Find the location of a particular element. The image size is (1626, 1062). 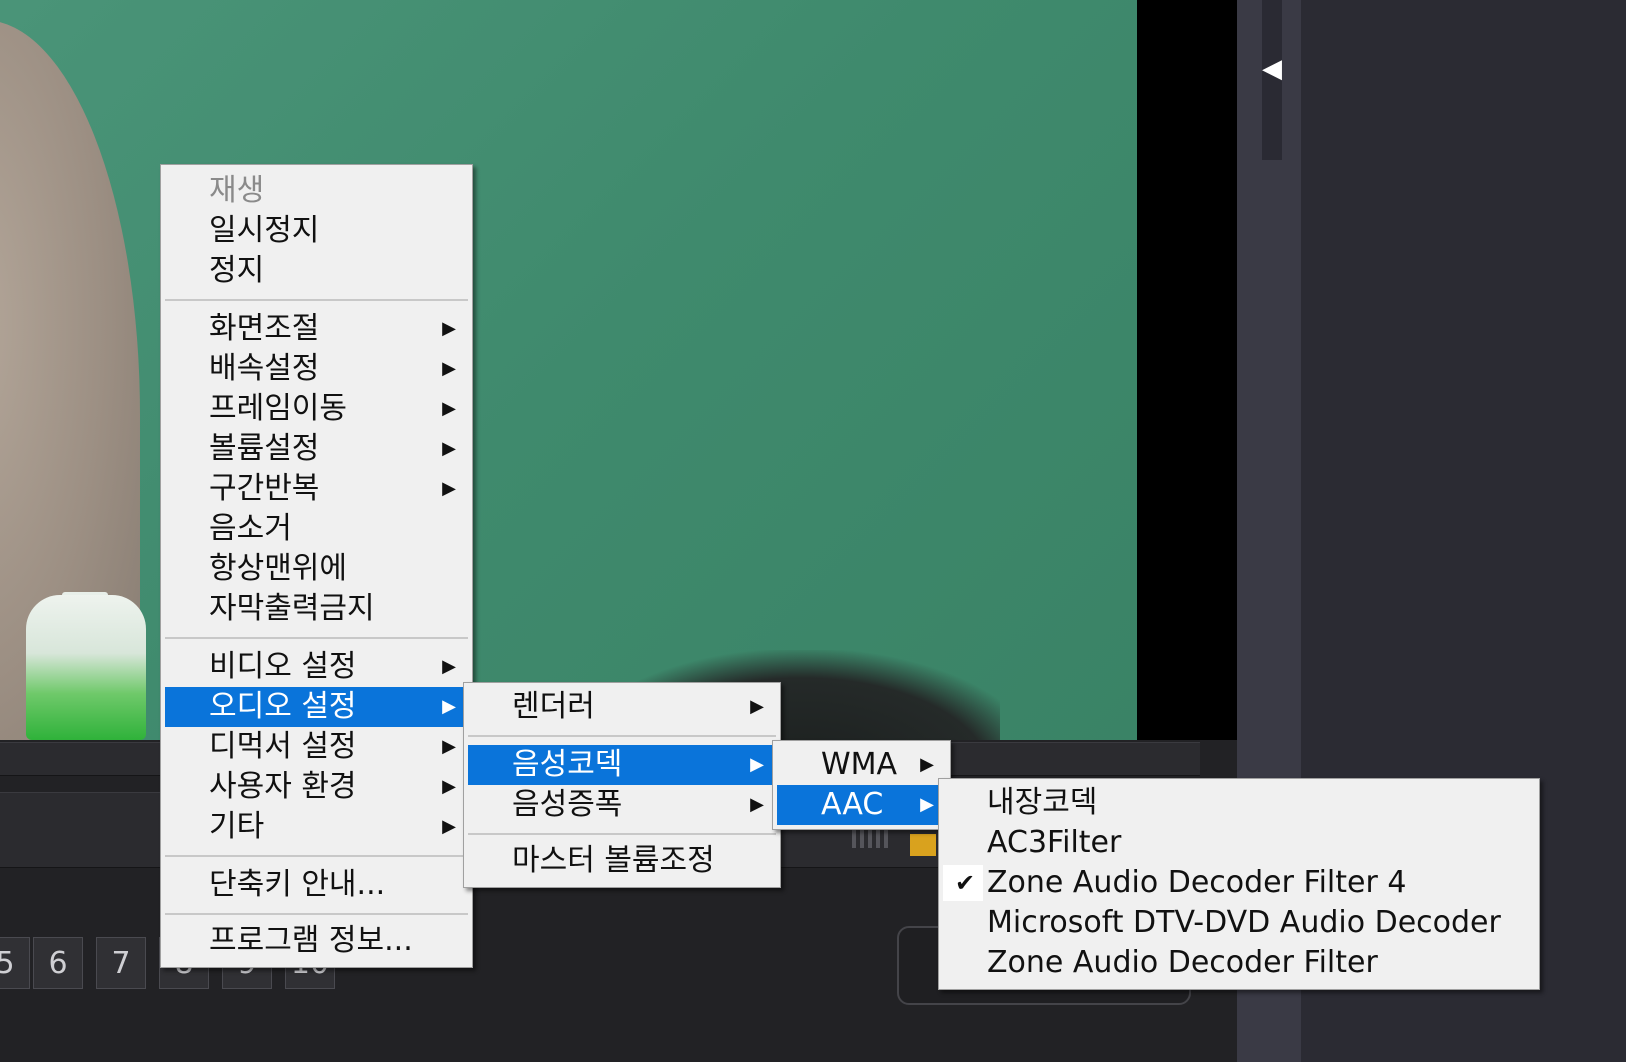

menu-item-play: 재생 is located at coordinates (237, 190).